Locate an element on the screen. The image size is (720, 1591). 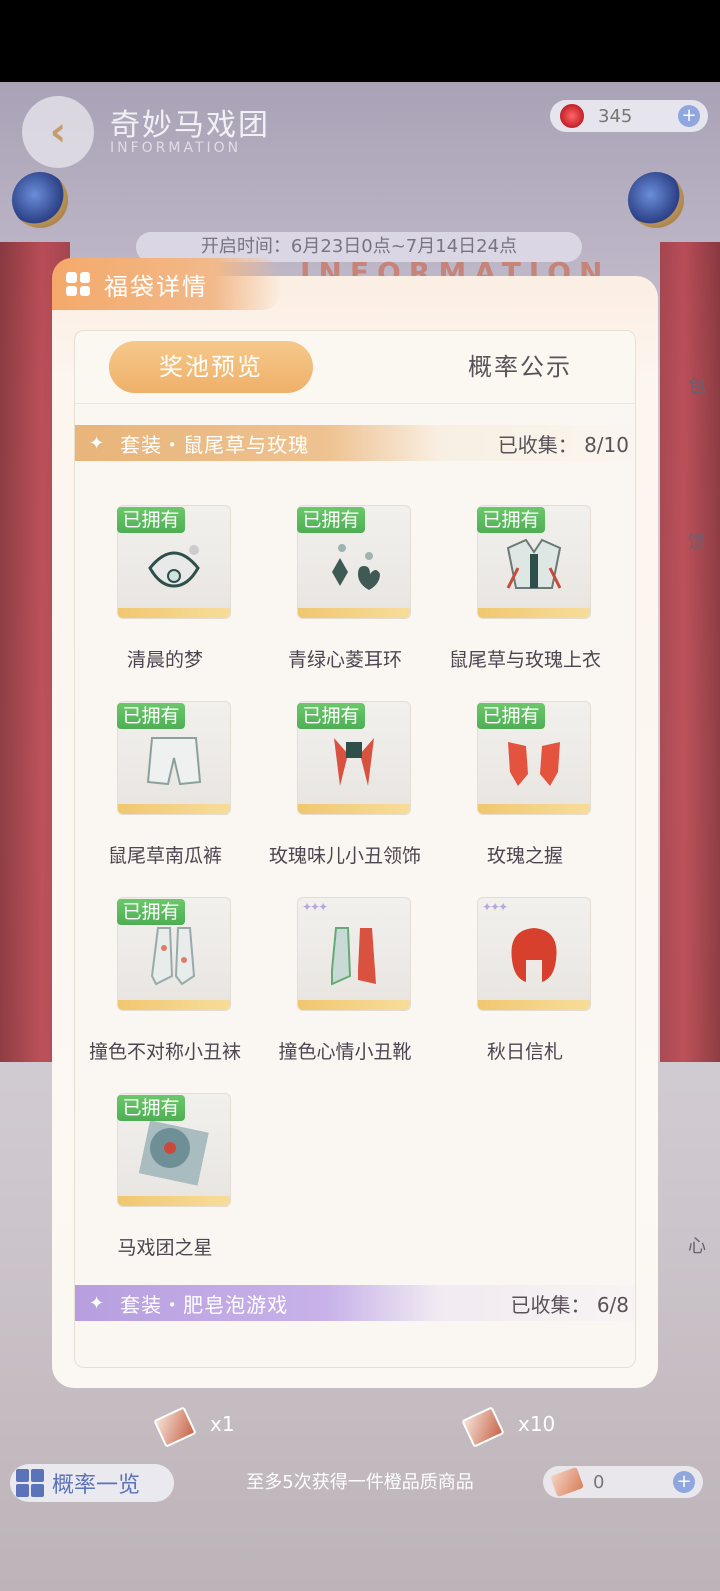
item-card: ✦✦✦ 已拥有 马戏团之星 is located at coordinates (165, 1188).